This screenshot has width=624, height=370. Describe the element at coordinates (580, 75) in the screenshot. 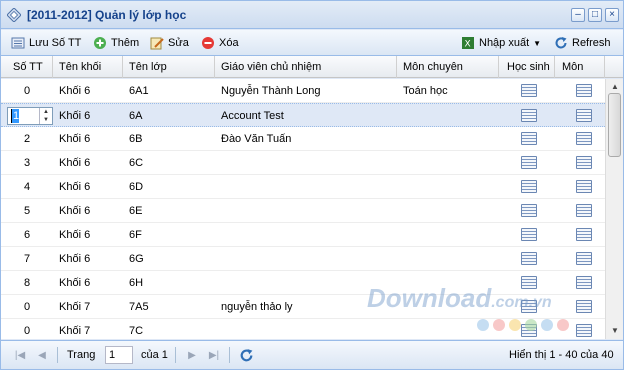

I see `column-header-mon-hoc: Môn học` at that location.